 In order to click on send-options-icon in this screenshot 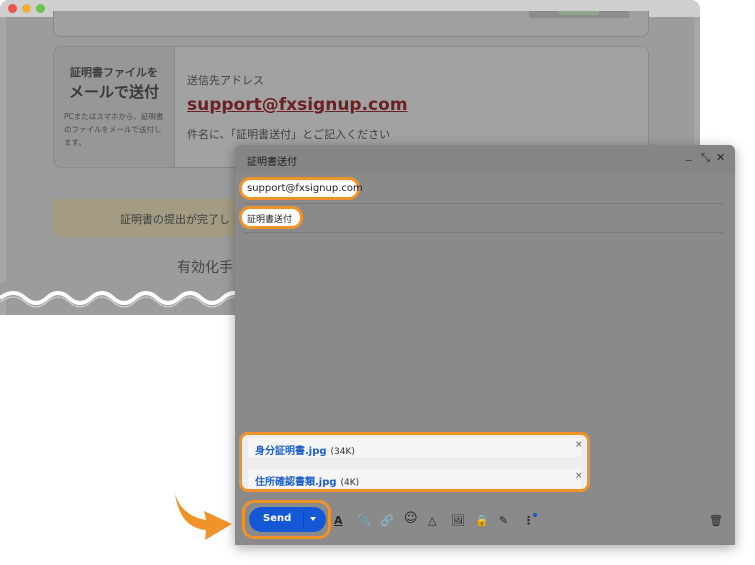, I will do `click(313, 519)`.